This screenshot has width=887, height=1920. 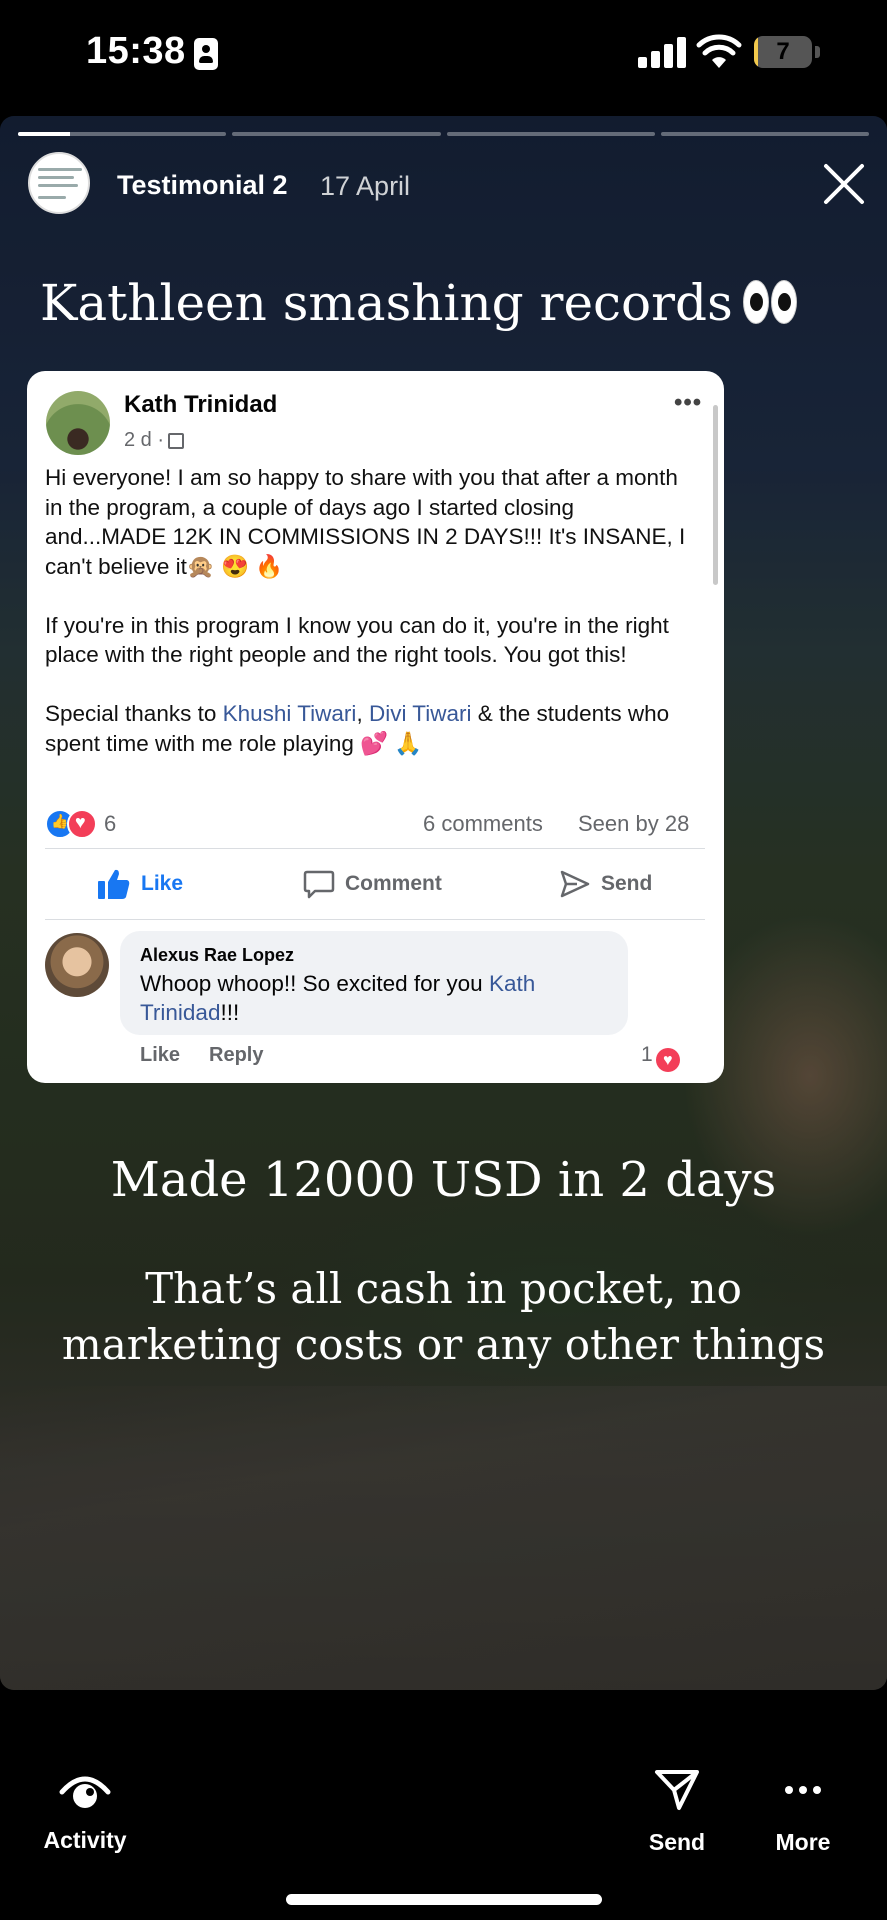 I want to click on love-reaction-icon, so click(x=82, y=824).